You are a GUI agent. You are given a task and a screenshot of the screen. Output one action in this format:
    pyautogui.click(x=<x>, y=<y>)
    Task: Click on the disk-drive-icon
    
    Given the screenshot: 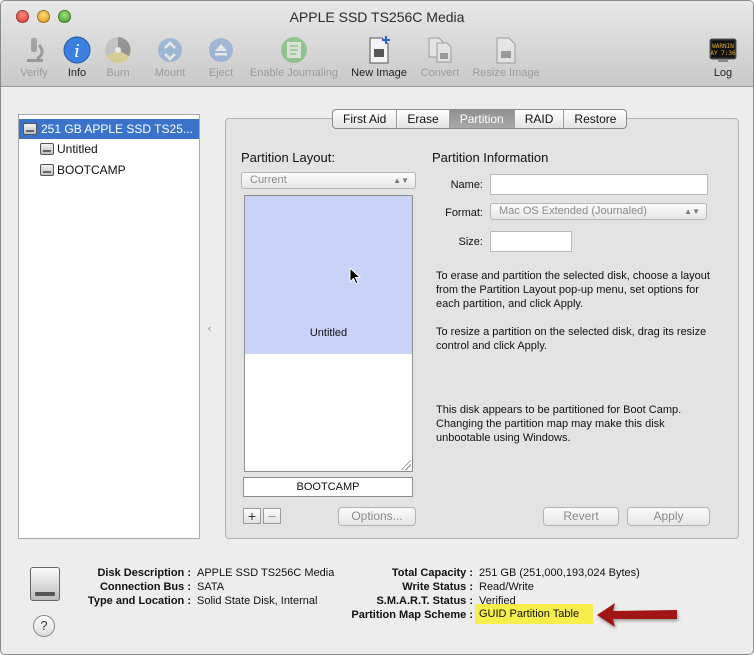 What is the action you would take?
    pyautogui.click(x=30, y=129)
    